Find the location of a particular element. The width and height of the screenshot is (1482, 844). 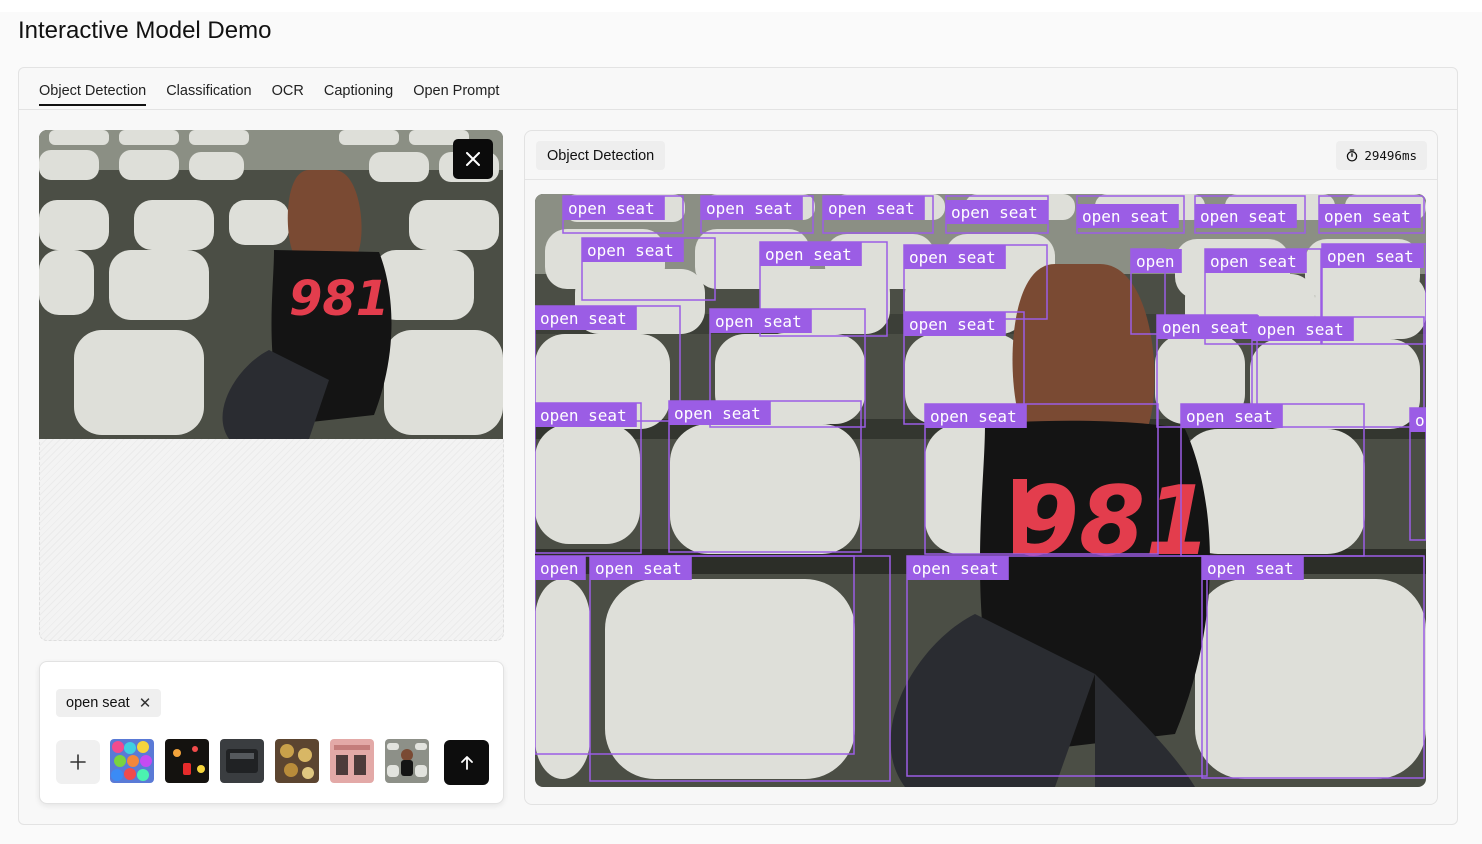

sample-thumbnail-colorful-balls is located at coordinates (132, 761).